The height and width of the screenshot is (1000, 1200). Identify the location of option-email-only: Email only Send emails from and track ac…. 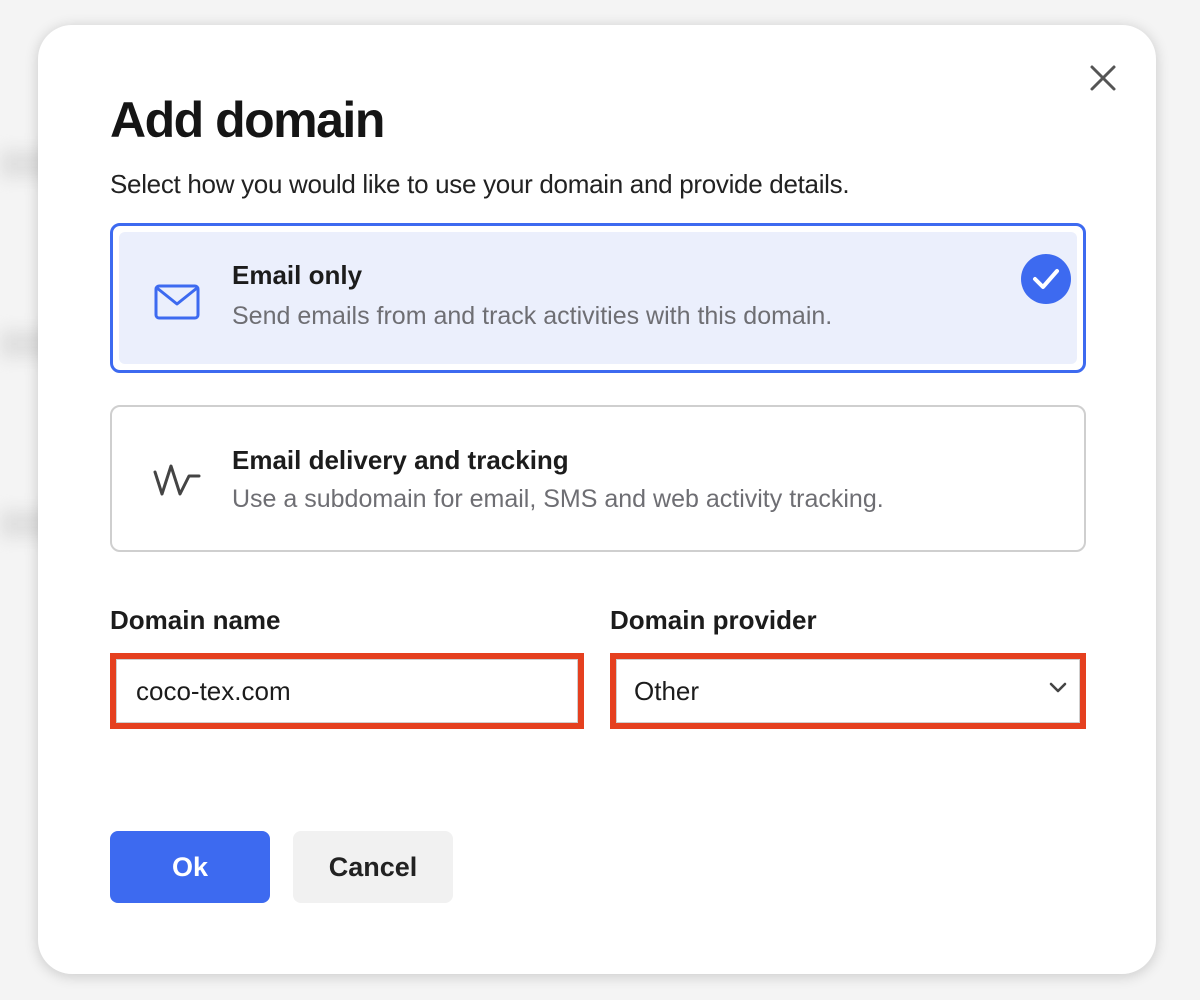
(598, 298).